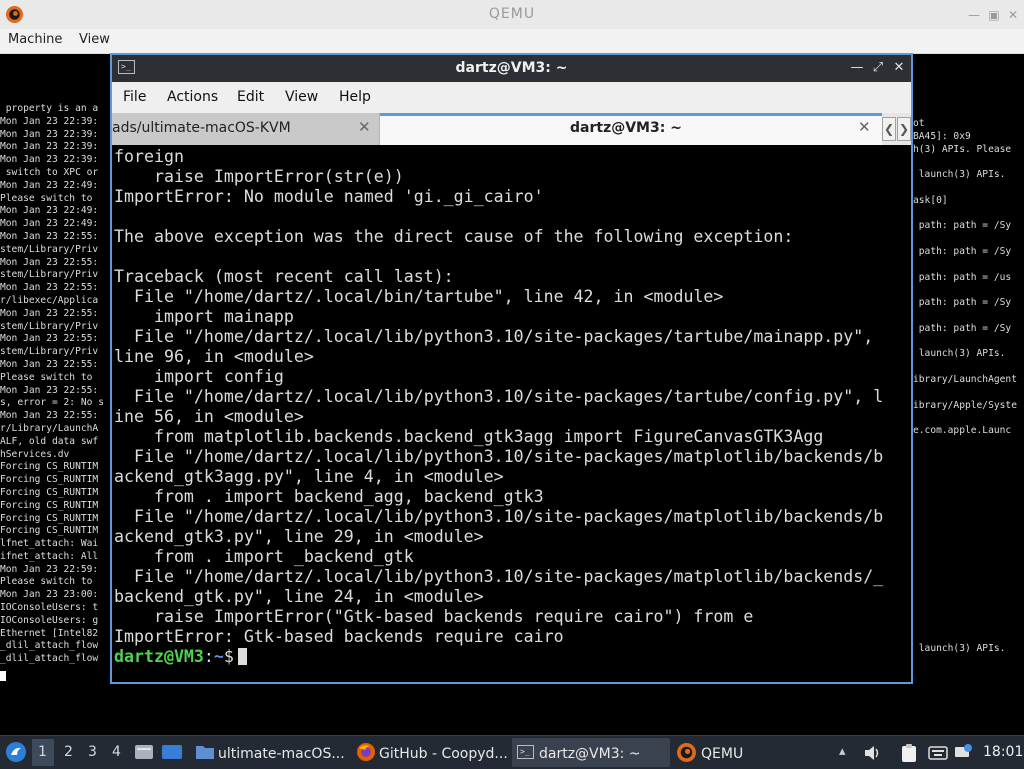 The height and width of the screenshot is (769, 1024). What do you see at coordinates (68, 752) in the screenshot?
I see `workspace-2: 2` at bounding box center [68, 752].